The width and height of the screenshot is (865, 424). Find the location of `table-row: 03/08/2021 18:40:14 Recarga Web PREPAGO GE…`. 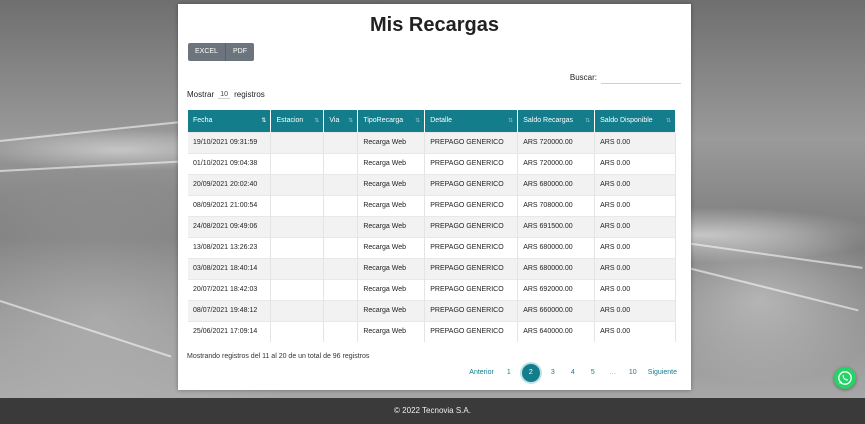

table-row: 03/08/2021 18:40:14 Recarga Web PREPAGO GE… is located at coordinates (432, 268).